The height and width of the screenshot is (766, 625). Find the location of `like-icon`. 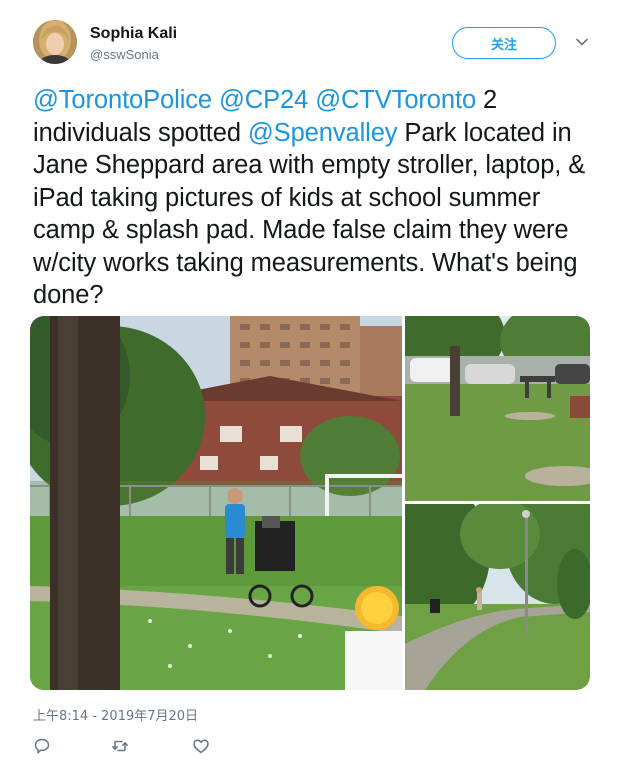

like-icon is located at coordinates (201, 746).